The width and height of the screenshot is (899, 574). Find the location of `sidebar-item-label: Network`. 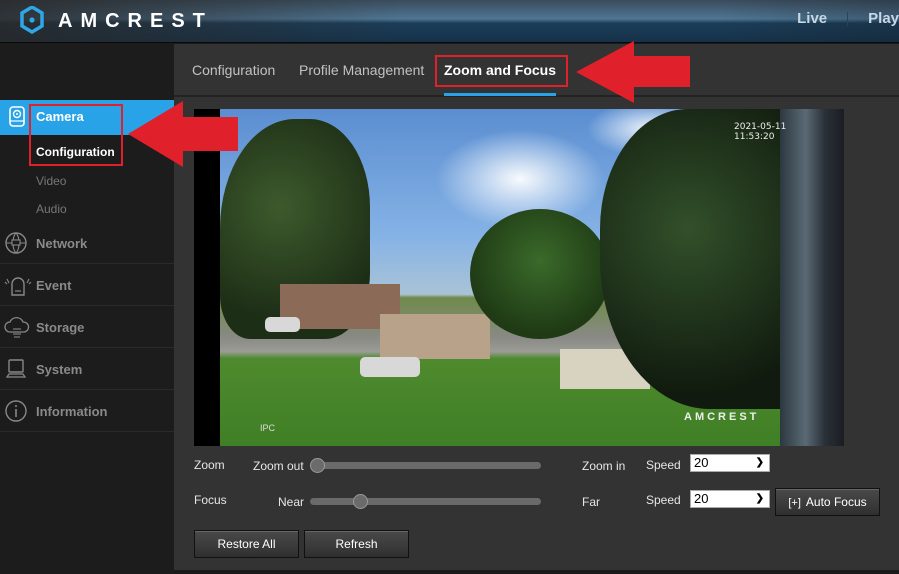

sidebar-item-label: Network is located at coordinates (62, 243).